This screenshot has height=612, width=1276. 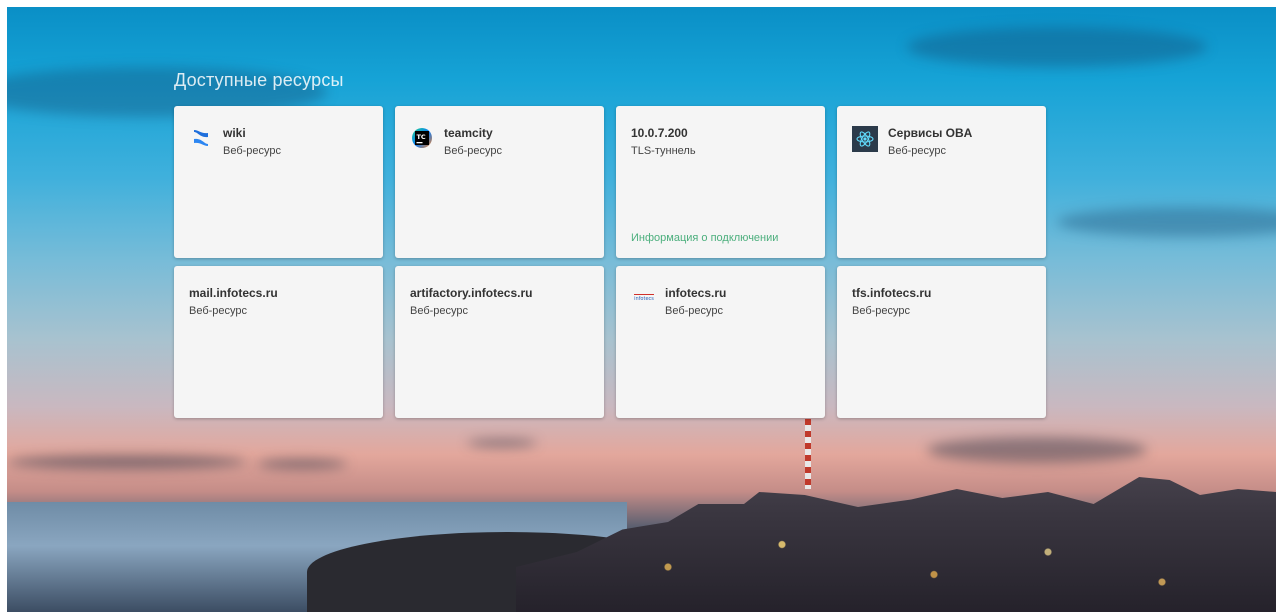 I want to click on card-header: tfs.infotecs.ru Веб-ресурс, so click(x=941, y=292).